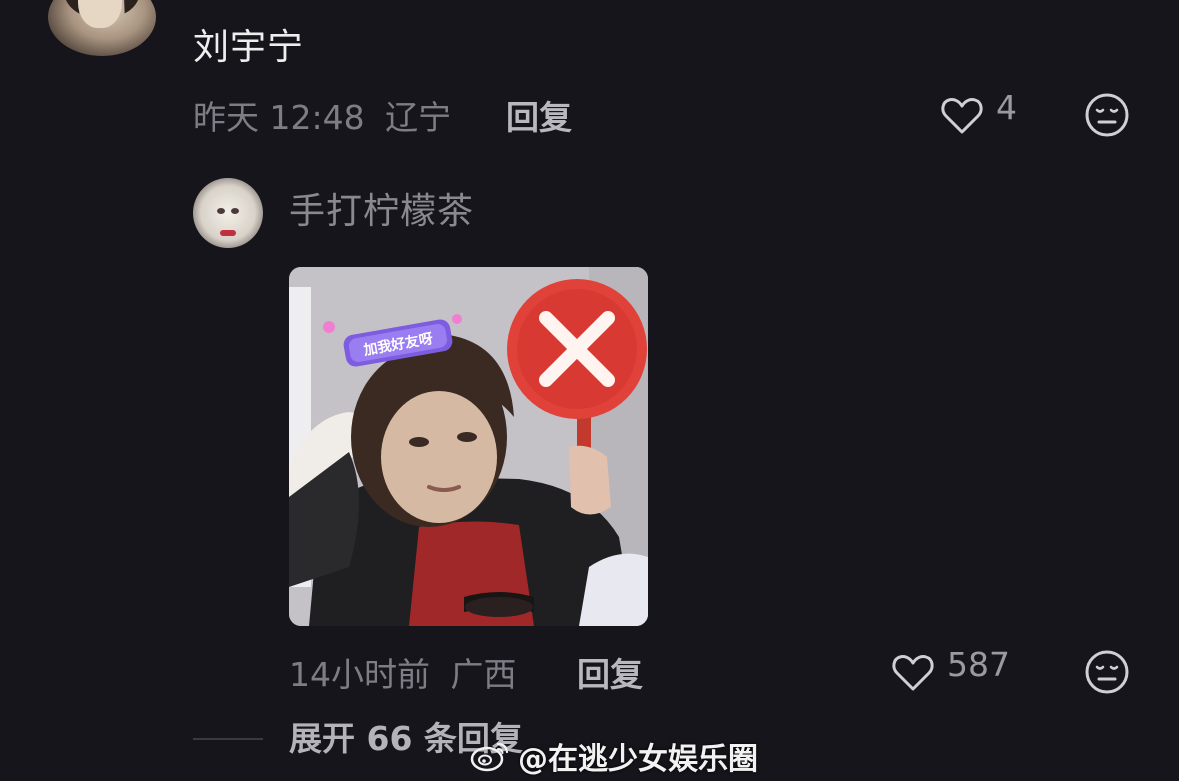 This screenshot has height=781, width=1179. Describe the element at coordinates (1006, 107) in the screenshot. I see `like-count: 4` at that location.